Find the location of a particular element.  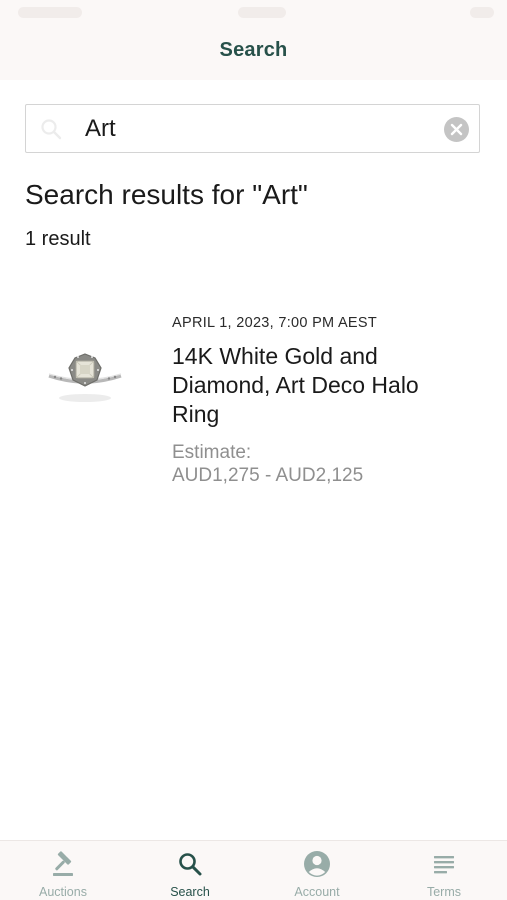

search-input is located at coordinates (255, 129).